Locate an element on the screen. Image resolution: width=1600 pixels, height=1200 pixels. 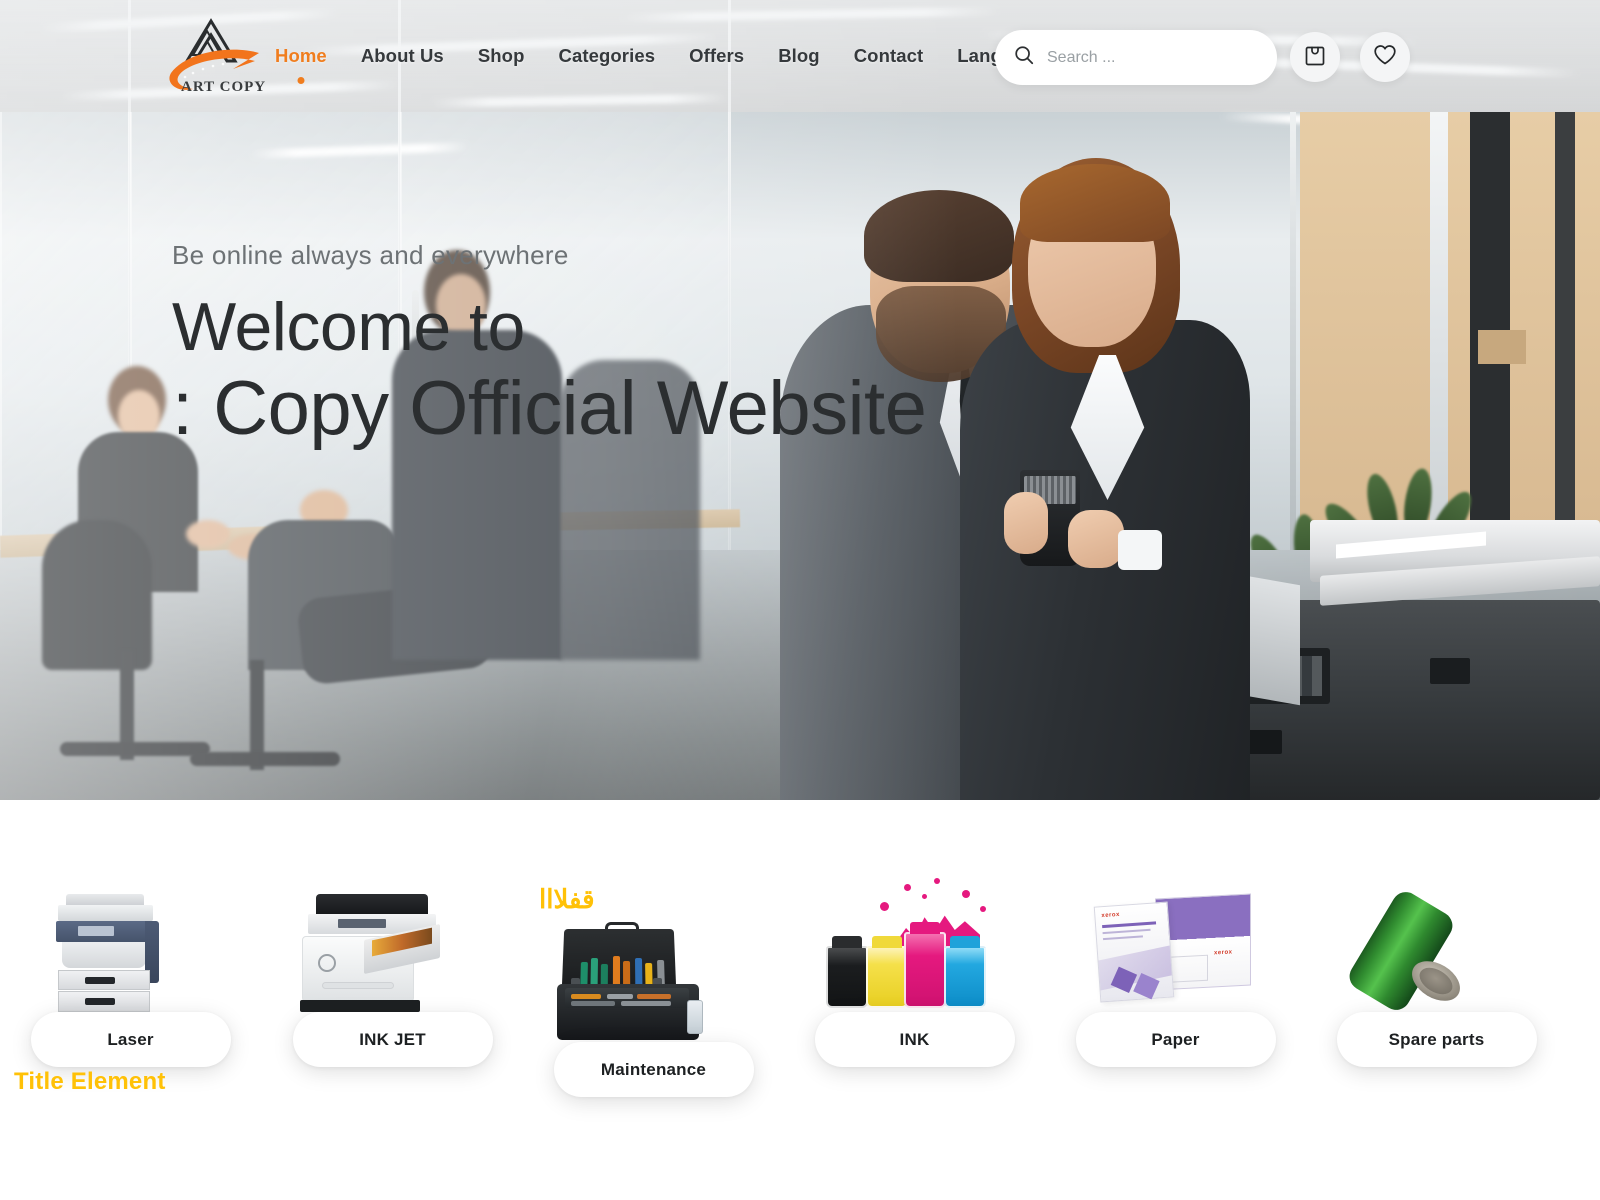
toolbox-image is located at coordinates (653, 977).